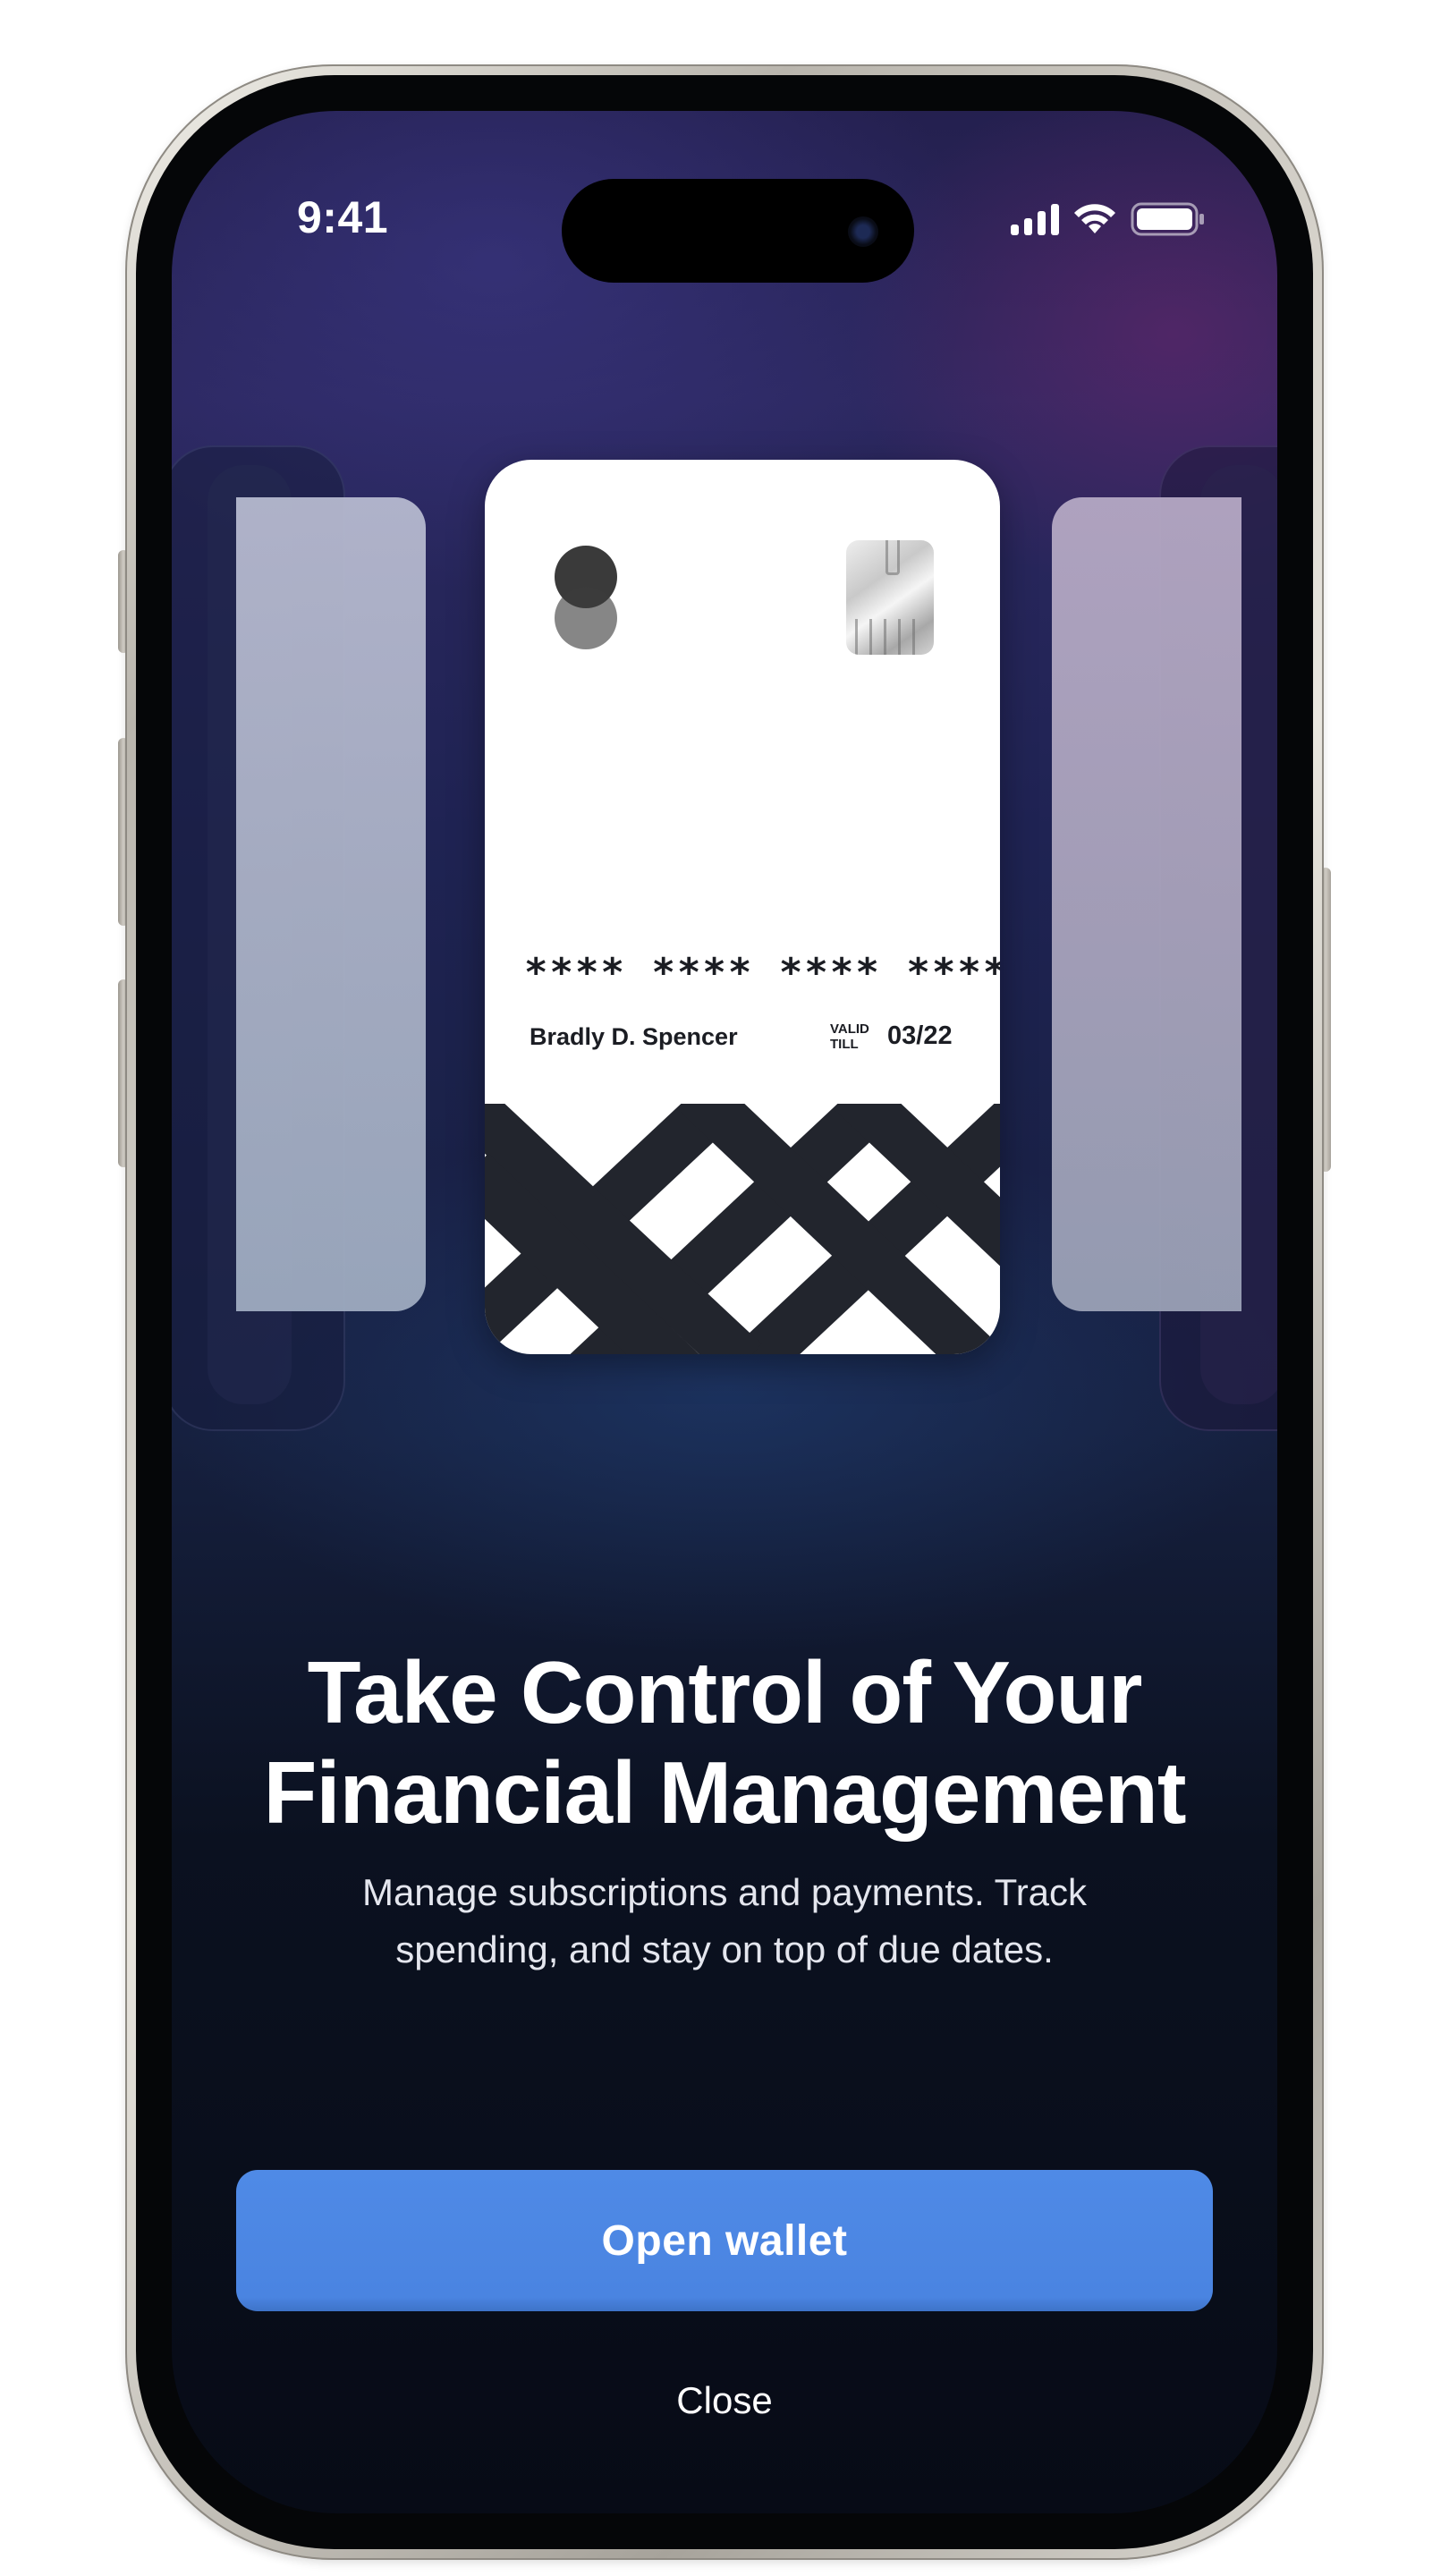 The height and width of the screenshot is (2576, 1449). I want to click on close-button: Close, so click(724, 2400).